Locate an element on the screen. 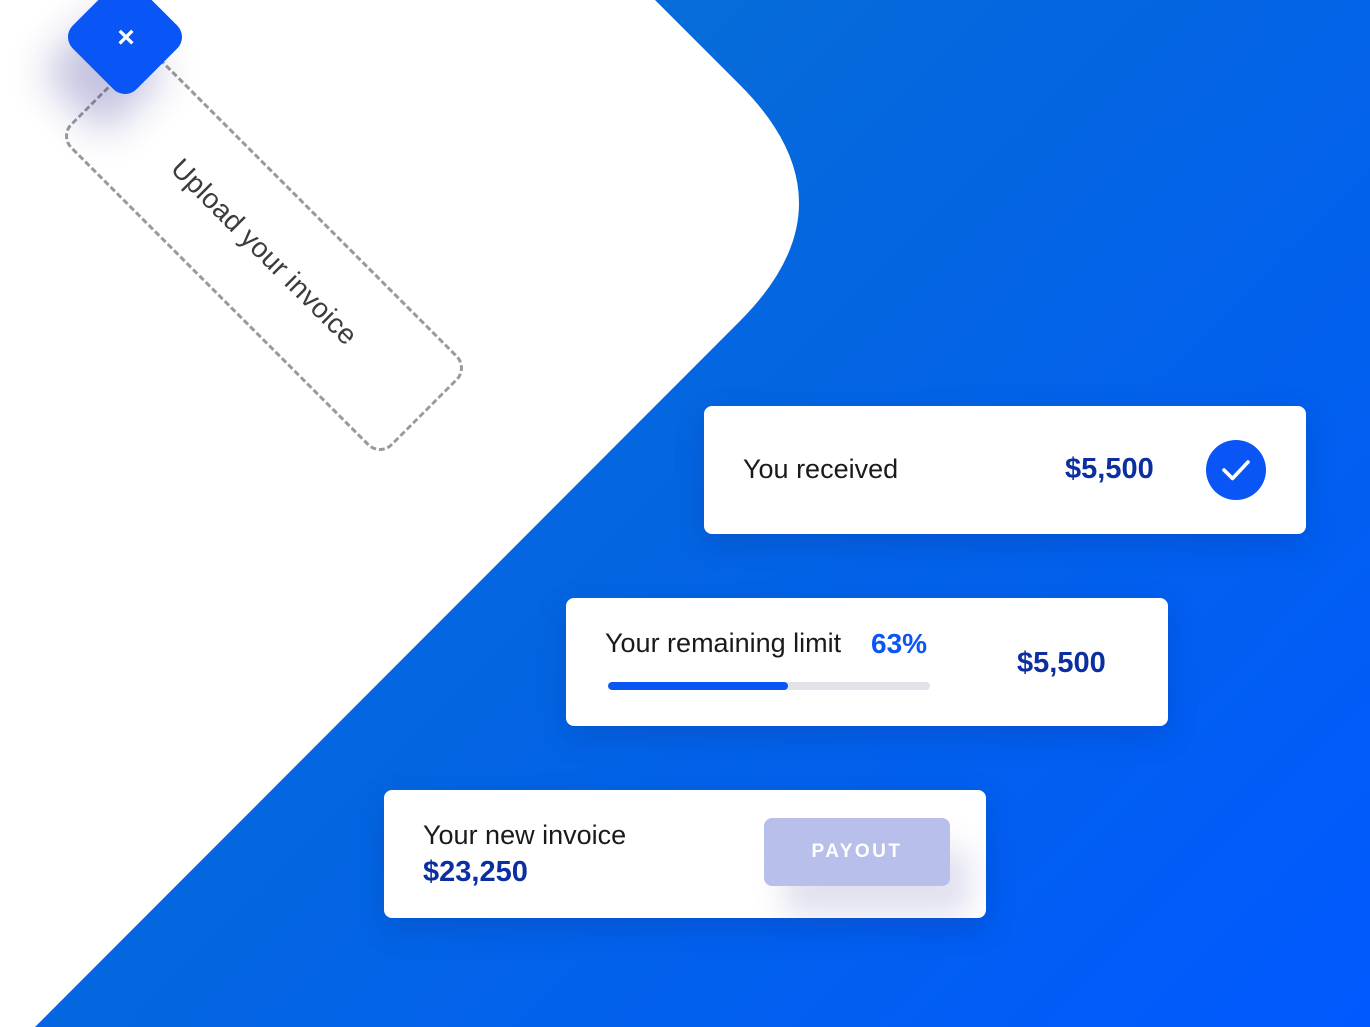 Image resolution: width=1370 pixels, height=1027 pixels. payout-button: PAYOUT is located at coordinates (857, 852).